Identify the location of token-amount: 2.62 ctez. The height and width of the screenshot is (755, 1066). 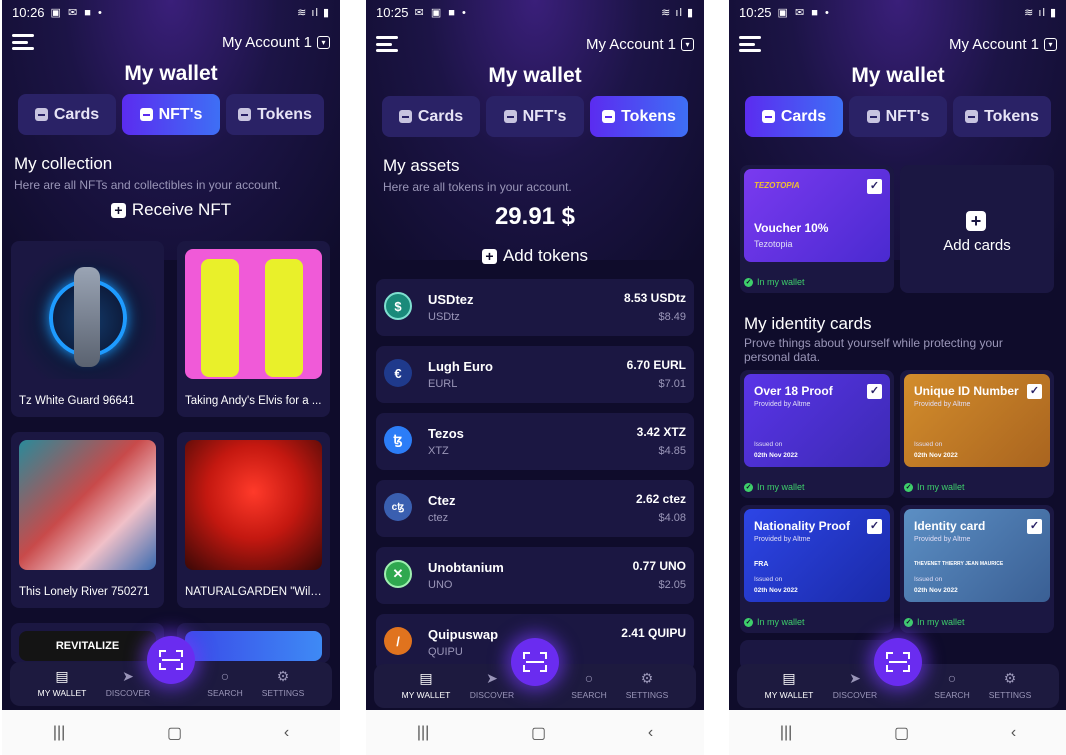
(660, 499).